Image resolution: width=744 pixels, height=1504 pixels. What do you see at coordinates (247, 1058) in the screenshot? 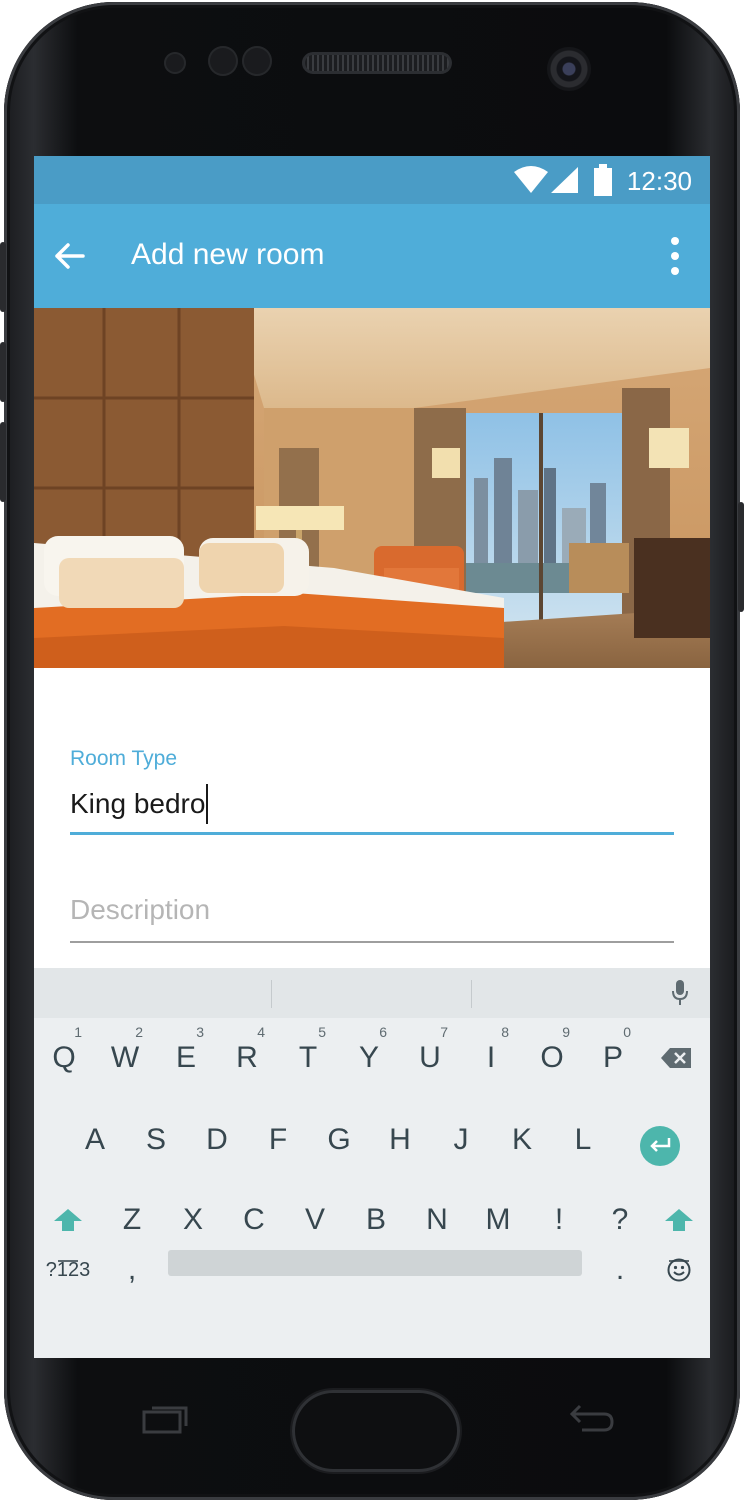
I see `key-r: R4` at bounding box center [247, 1058].